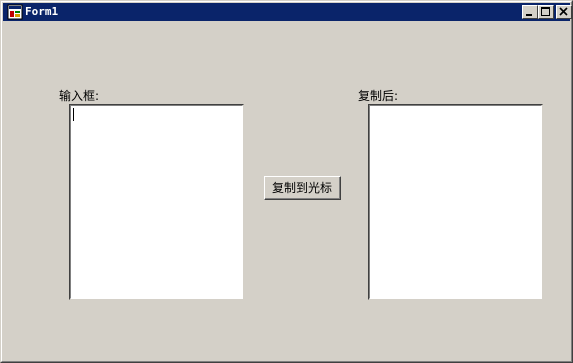  I want to click on title-bar: Form1, so click(287, 12).